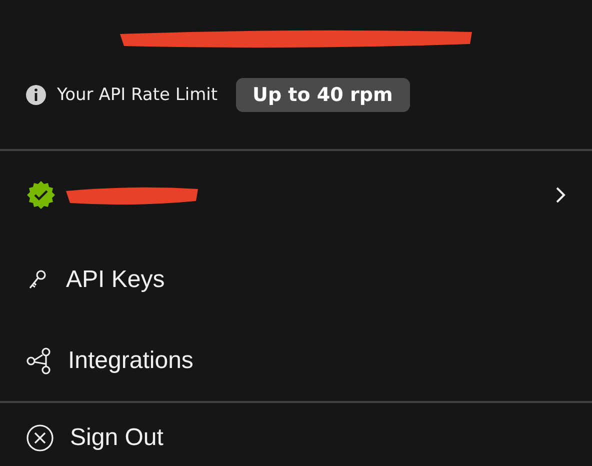 This screenshot has height=466, width=592. Describe the element at coordinates (117, 438) in the screenshot. I see `sign-out-label: Sign Out` at that location.